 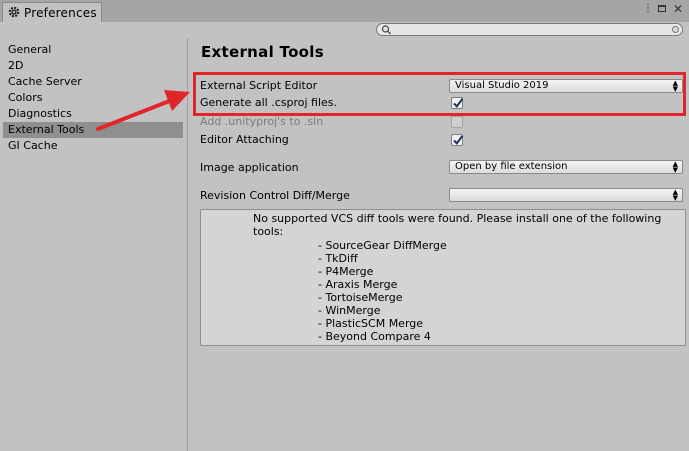 What do you see at coordinates (244, 139) in the screenshot?
I see `editor-attaching-label: Editor Attaching` at bounding box center [244, 139].